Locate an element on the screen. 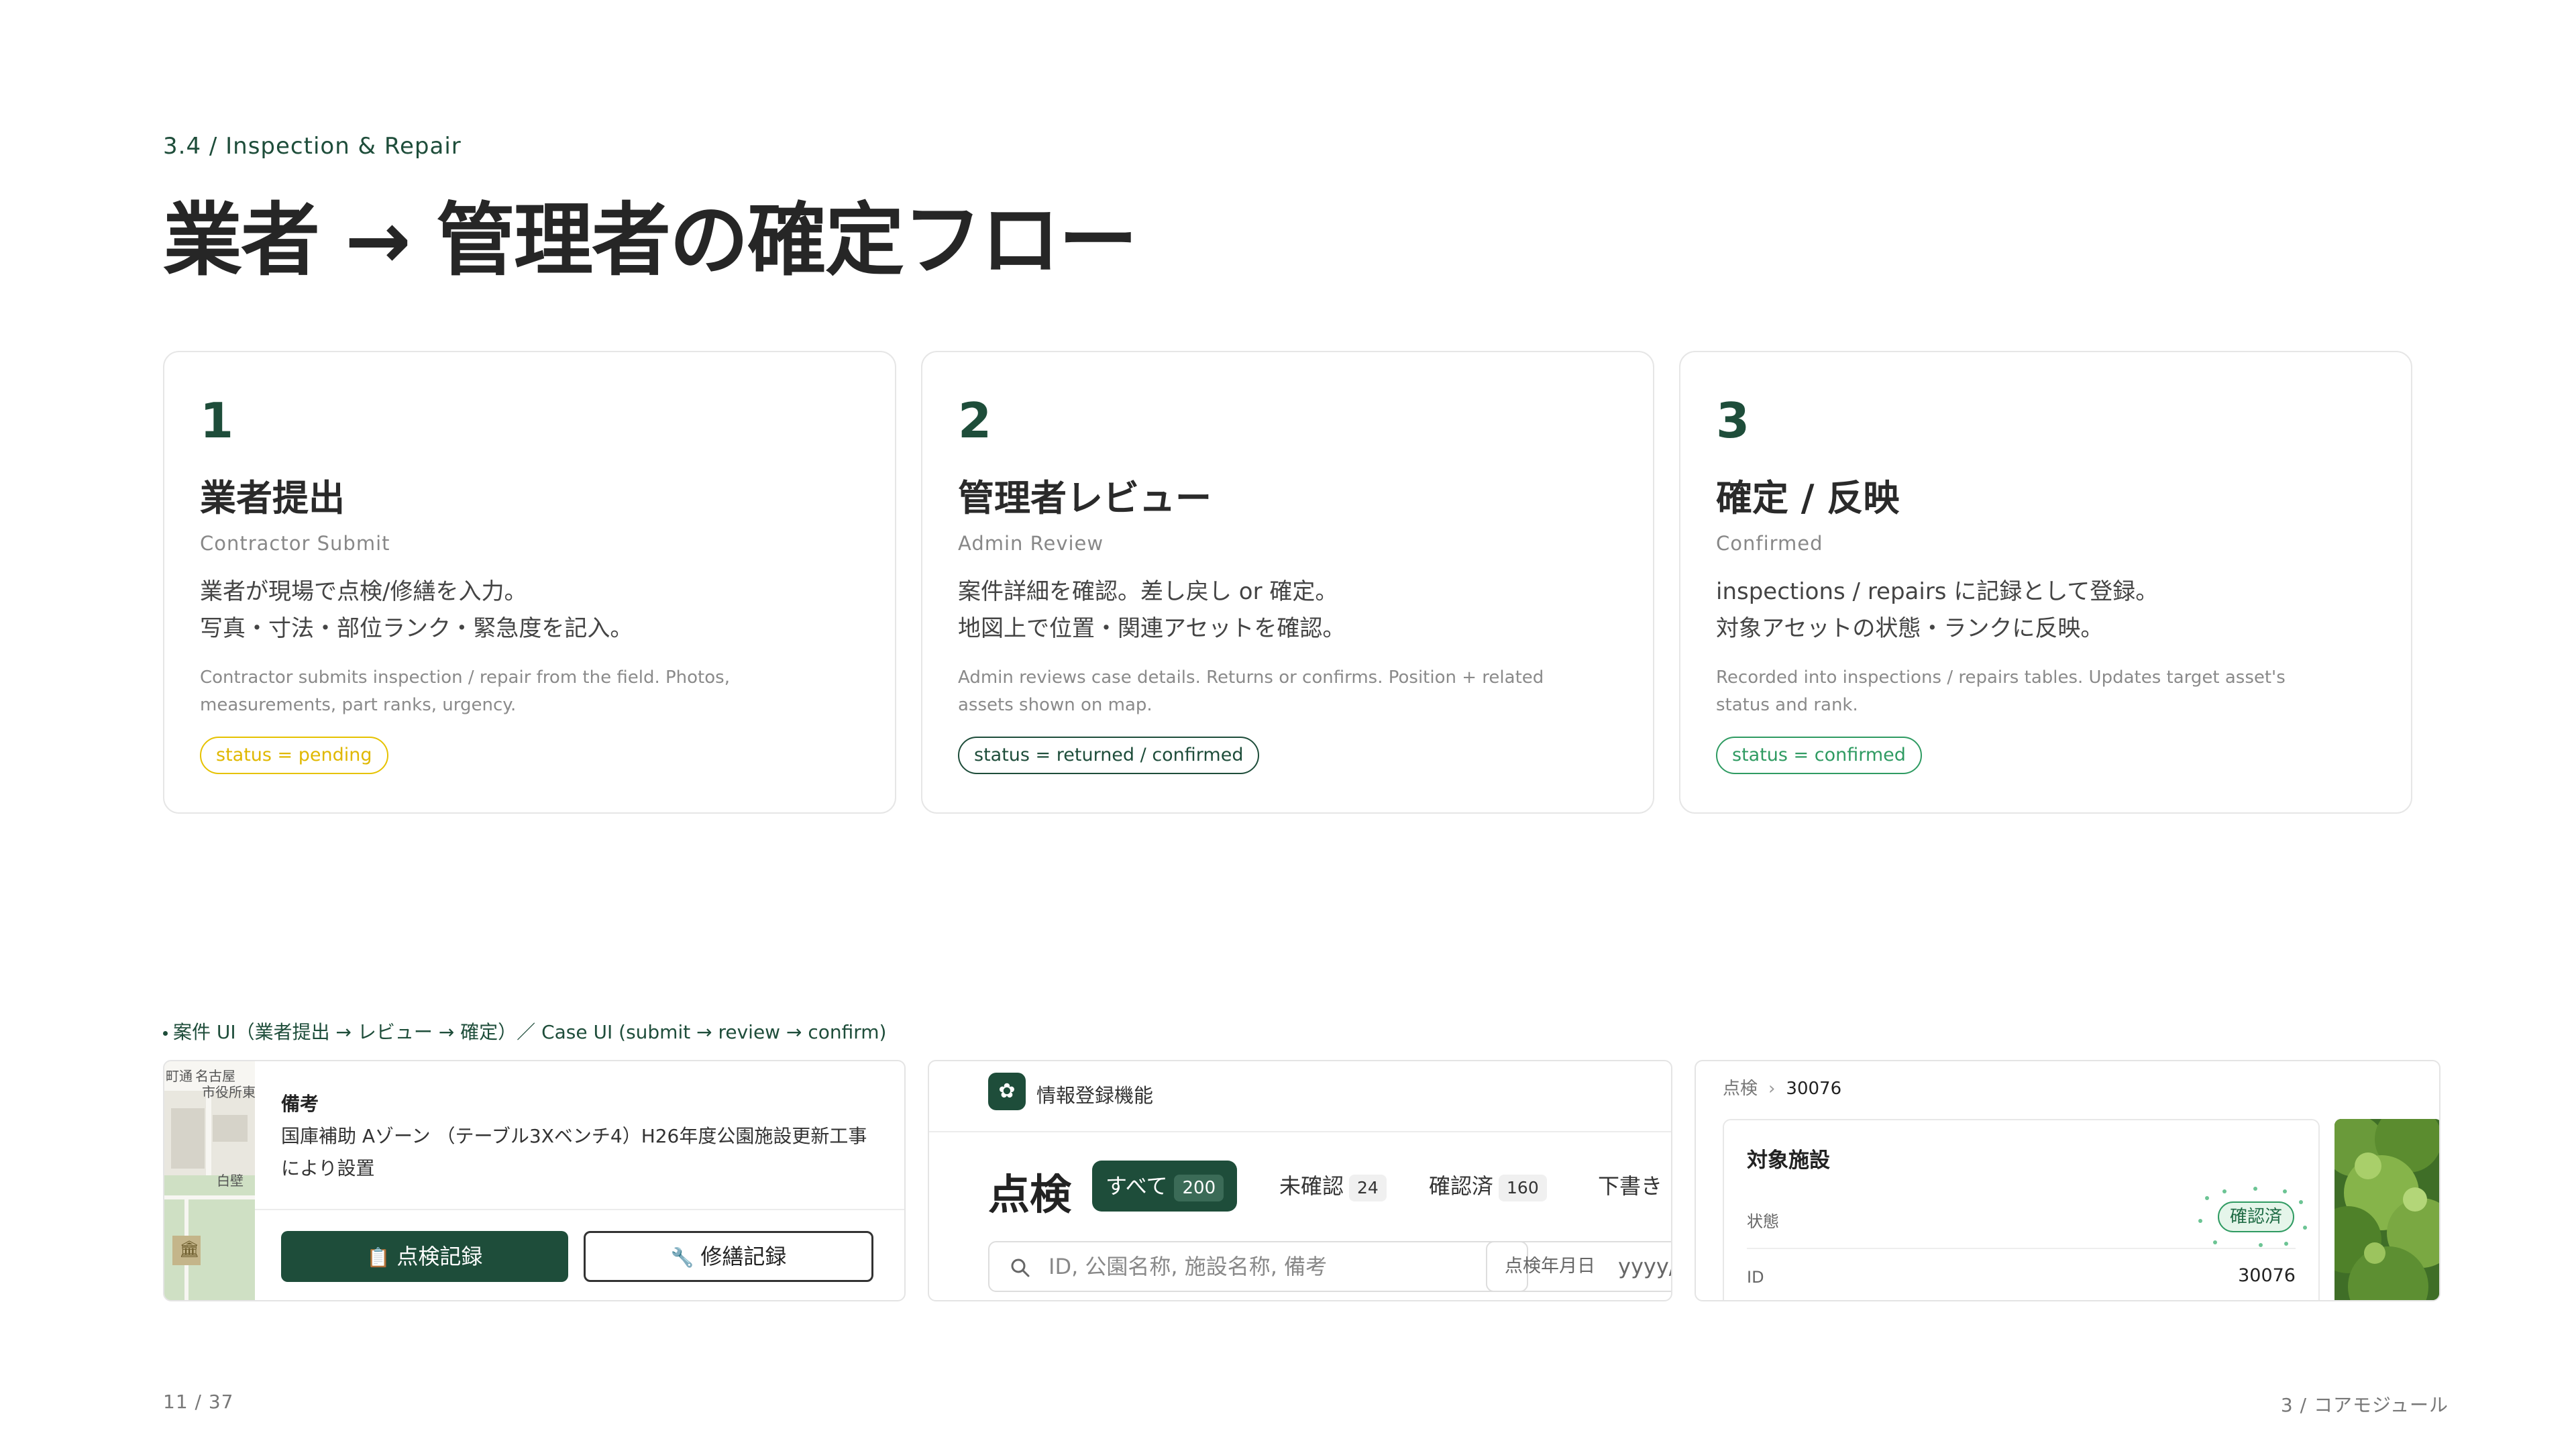  wrench-icon: 🔧 is located at coordinates (682, 1257).